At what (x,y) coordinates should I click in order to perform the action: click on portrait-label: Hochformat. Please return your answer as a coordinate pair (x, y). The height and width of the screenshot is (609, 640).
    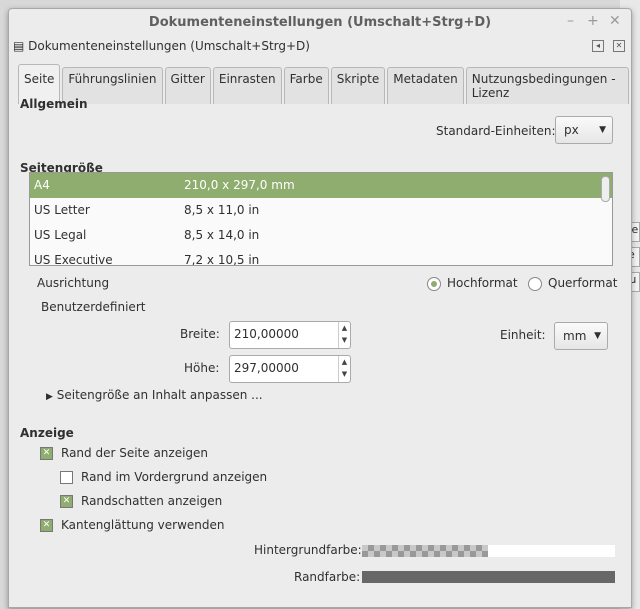
    Looking at the image, I should click on (482, 283).